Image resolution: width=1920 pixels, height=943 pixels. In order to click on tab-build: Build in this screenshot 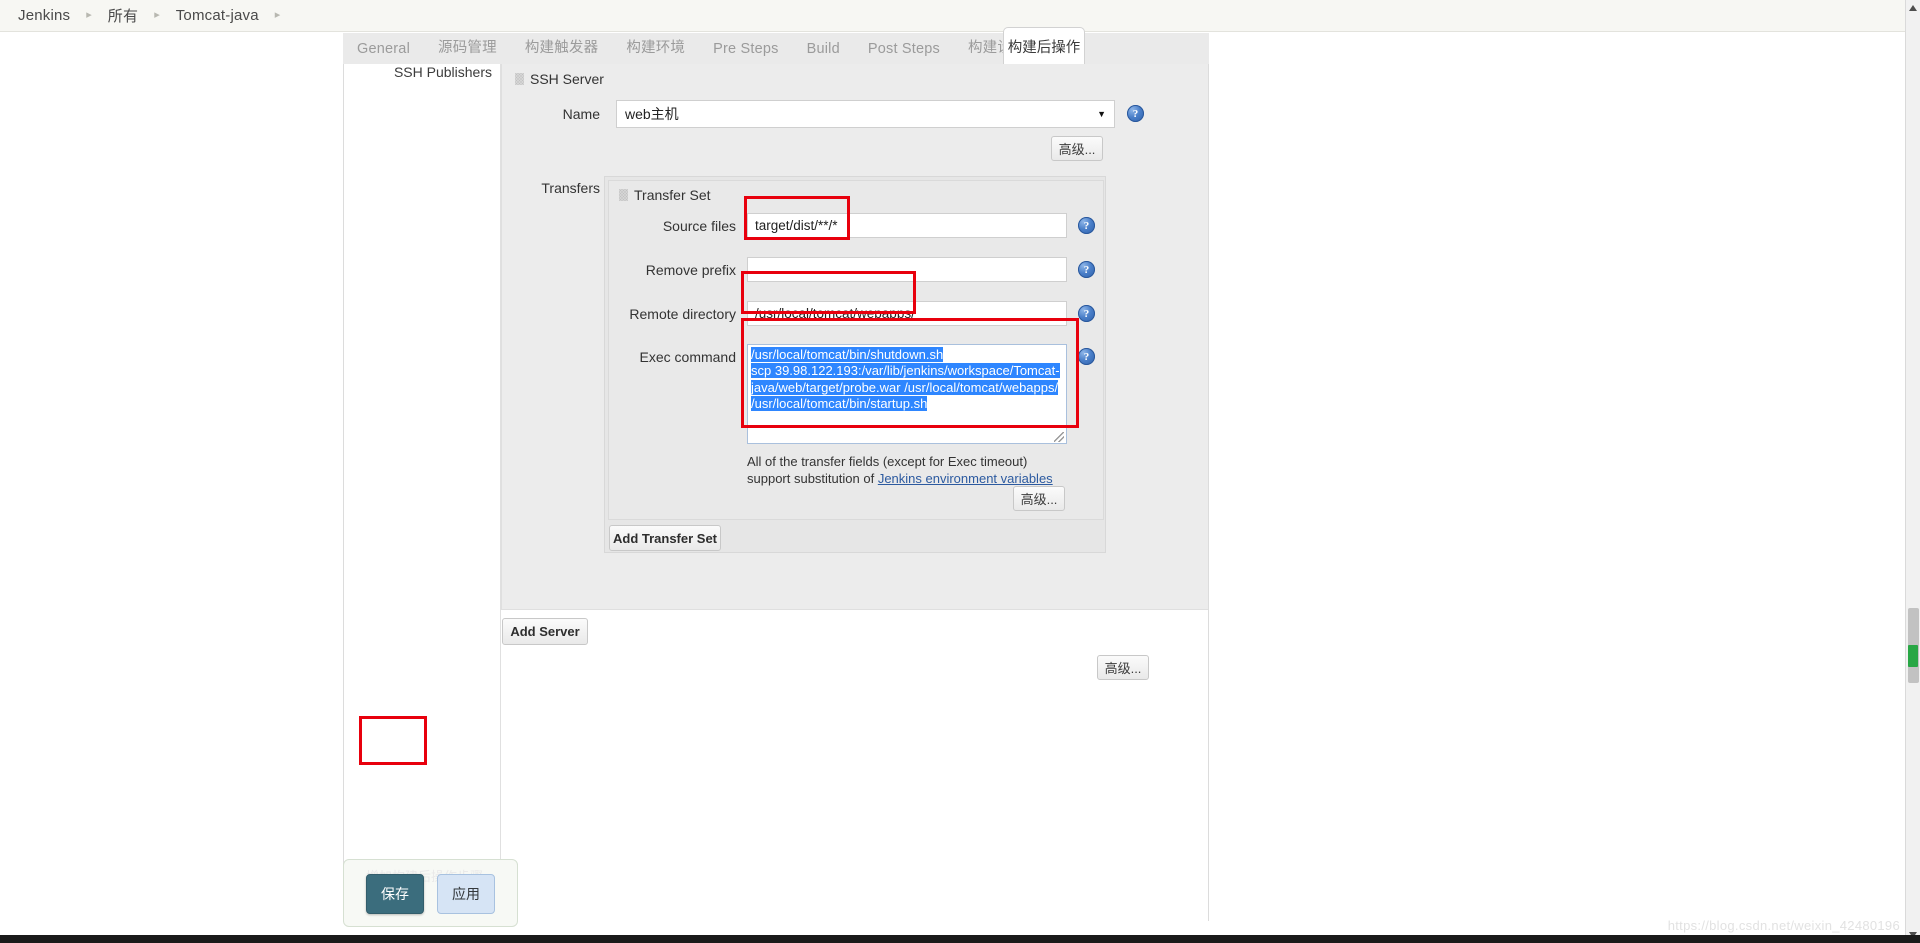, I will do `click(823, 53)`.